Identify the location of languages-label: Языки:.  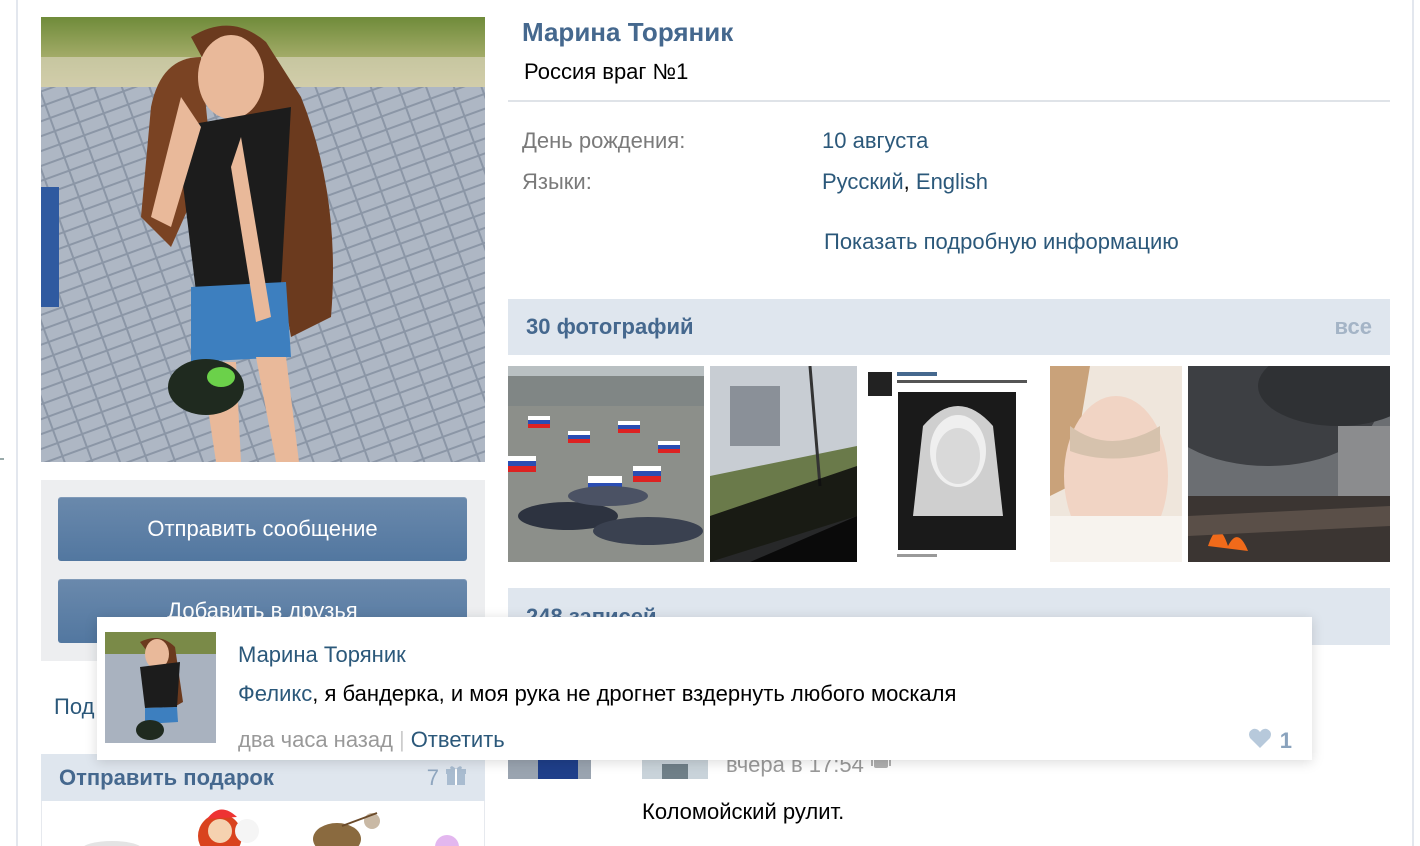
(557, 181).